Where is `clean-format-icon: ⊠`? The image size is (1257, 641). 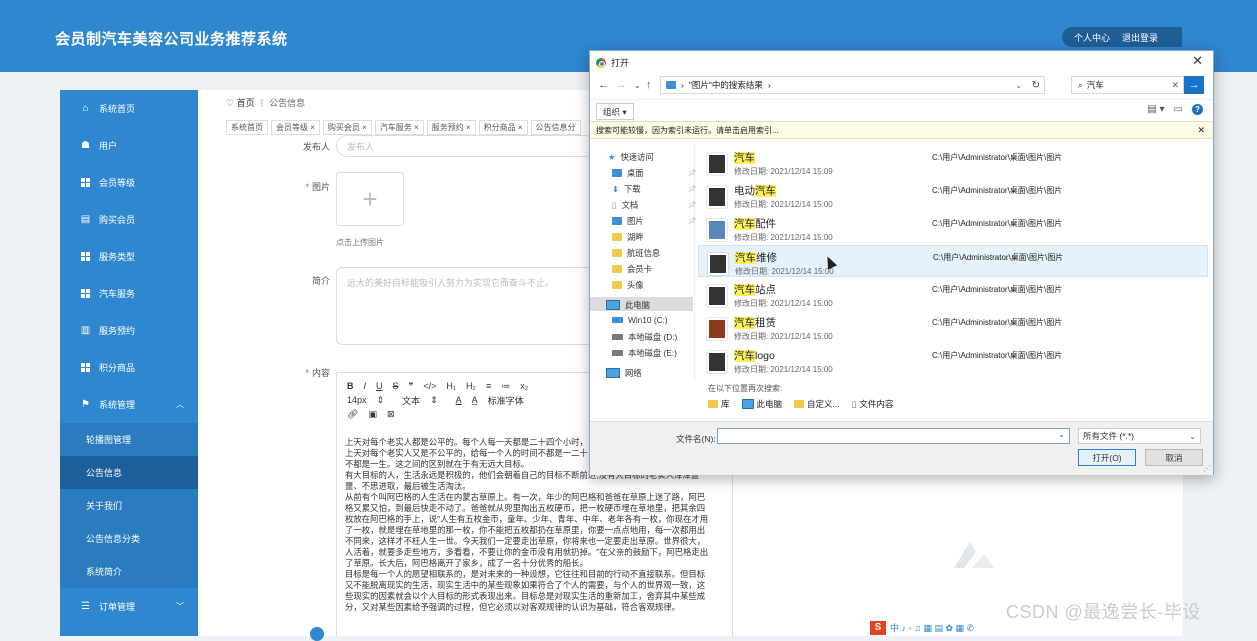
clean-format-icon: ⊠ is located at coordinates (391, 414).